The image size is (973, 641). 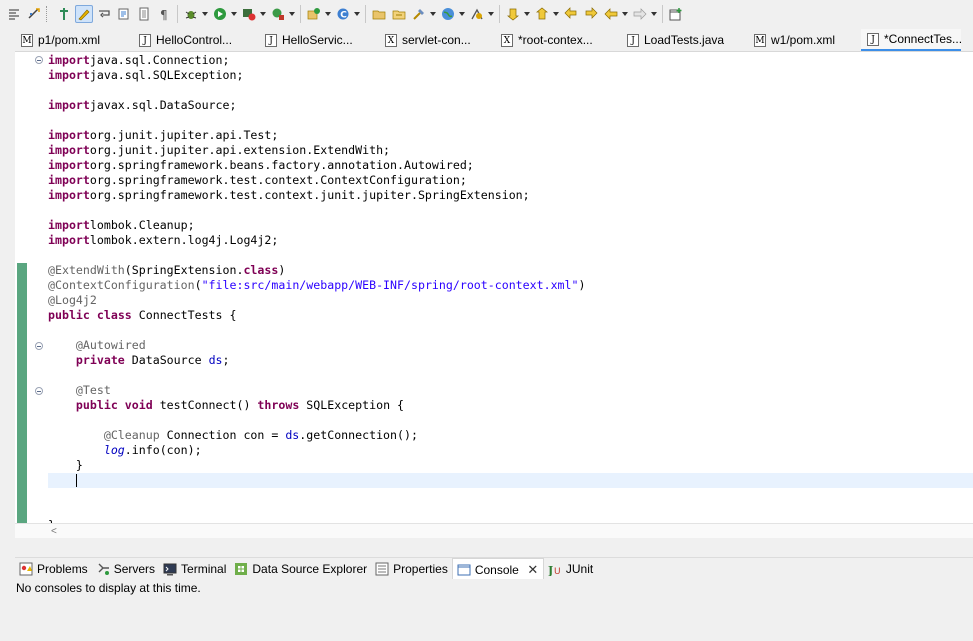 I want to click on field-token: ds, so click(x=215, y=360).